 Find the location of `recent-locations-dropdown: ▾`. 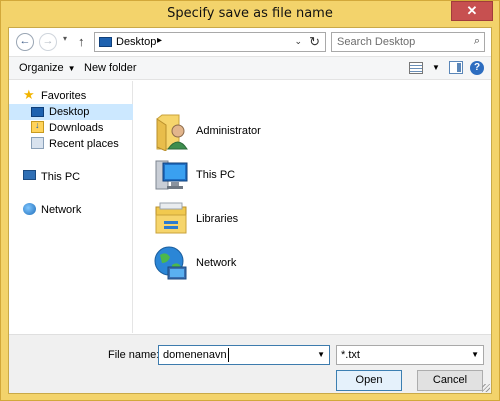

recent-locations-dropdown: ▾ is located at coordinates (65, 38).